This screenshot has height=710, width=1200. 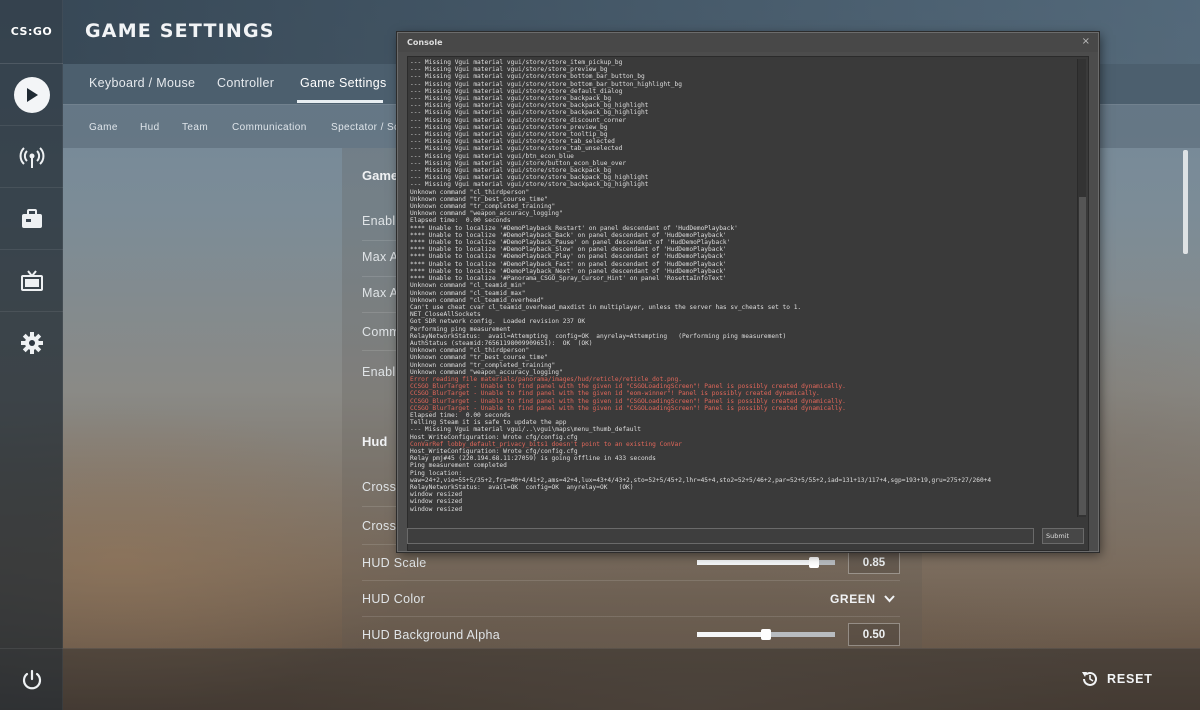 I want to click on setting-row-label: Max A, so click(x=380, y=257).